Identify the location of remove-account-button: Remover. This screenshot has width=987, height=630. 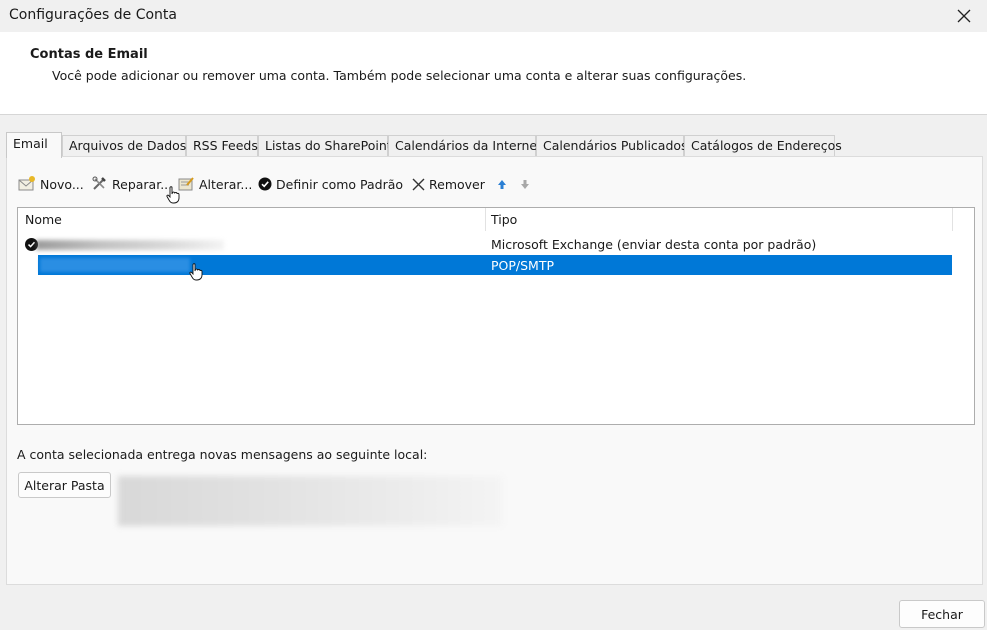
(448, 184).